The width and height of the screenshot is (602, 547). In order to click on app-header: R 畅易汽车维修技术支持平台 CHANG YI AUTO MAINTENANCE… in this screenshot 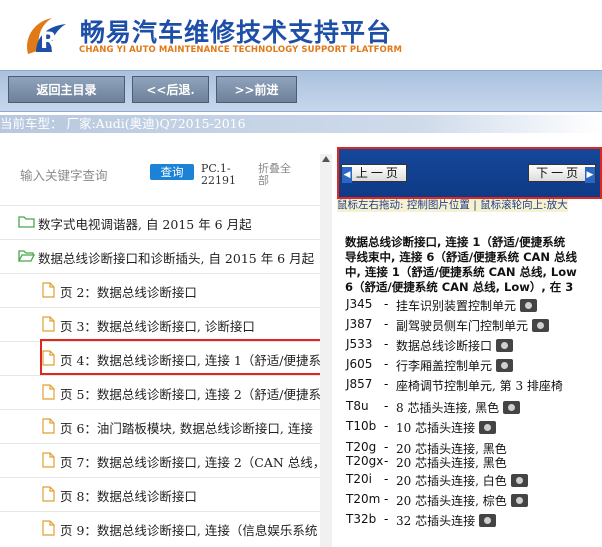, I will do `click(301, 35)`.